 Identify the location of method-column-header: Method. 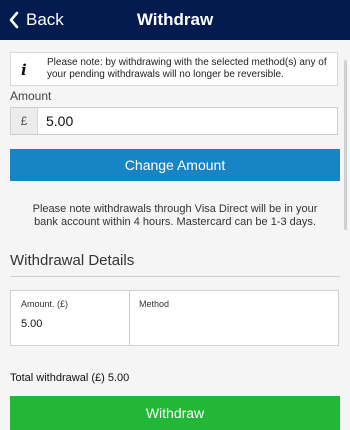
(154, 304).